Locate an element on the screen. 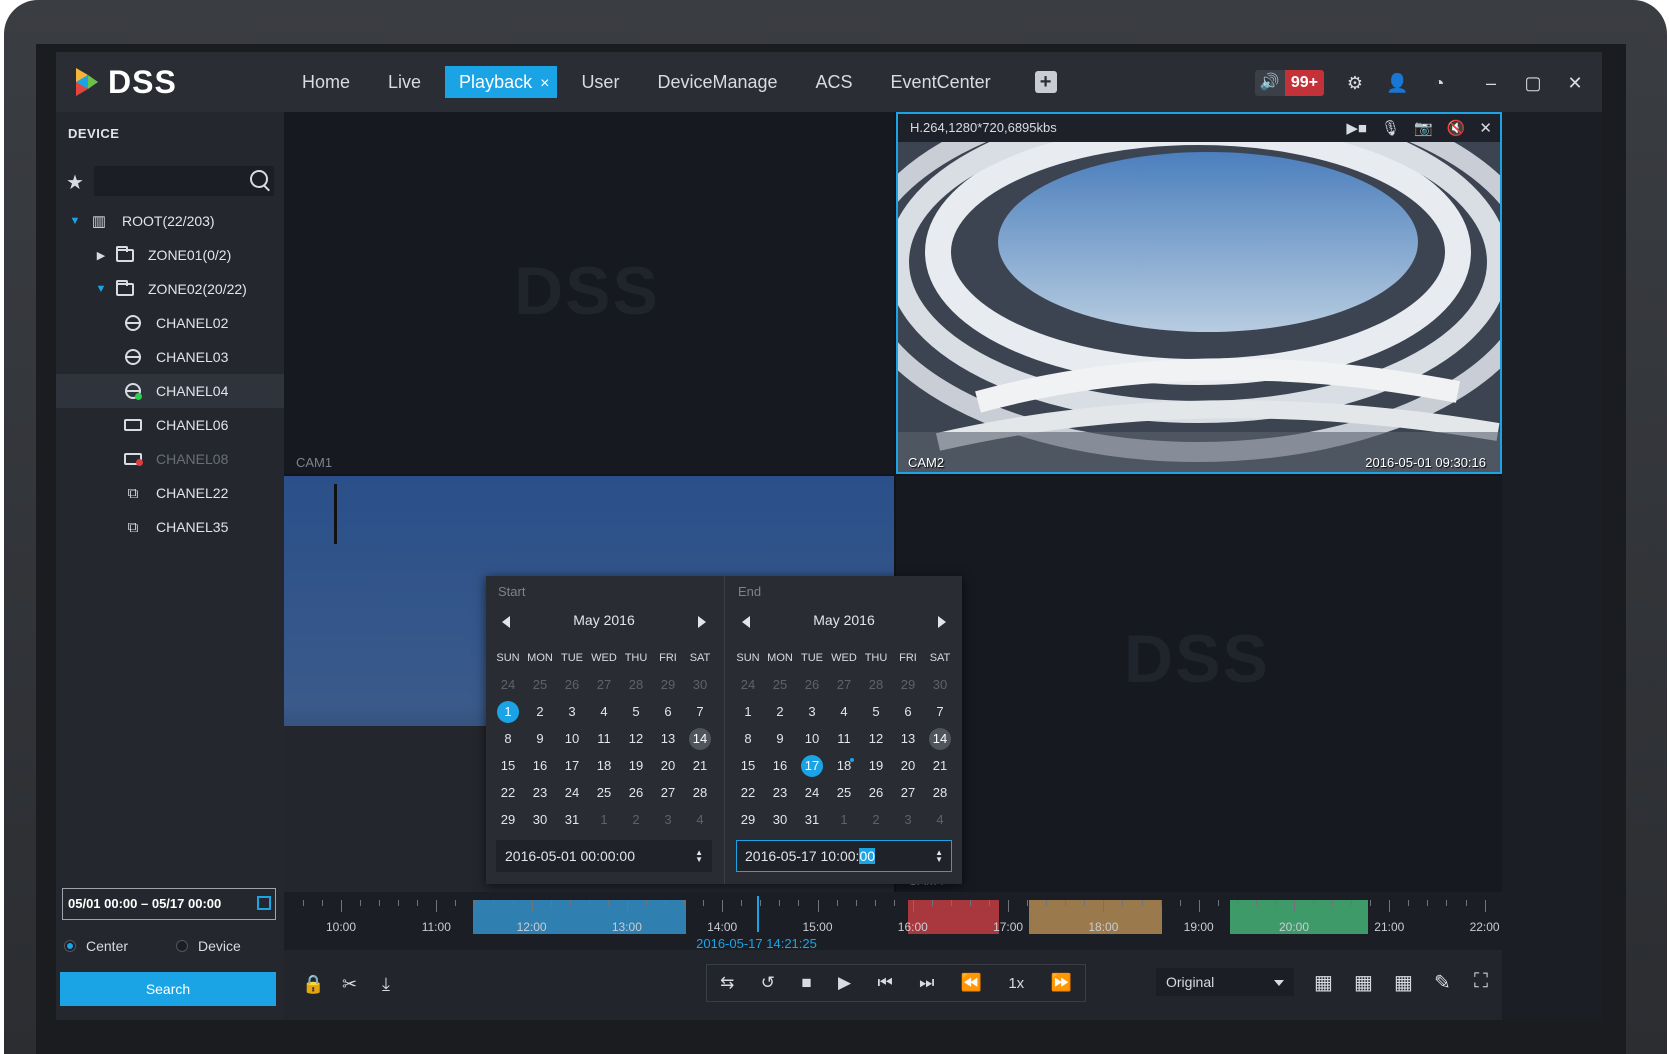 The width and height of the screenshot is (1669, 1054). sync-icon: ⇆ is located at coordinates (727, 983).